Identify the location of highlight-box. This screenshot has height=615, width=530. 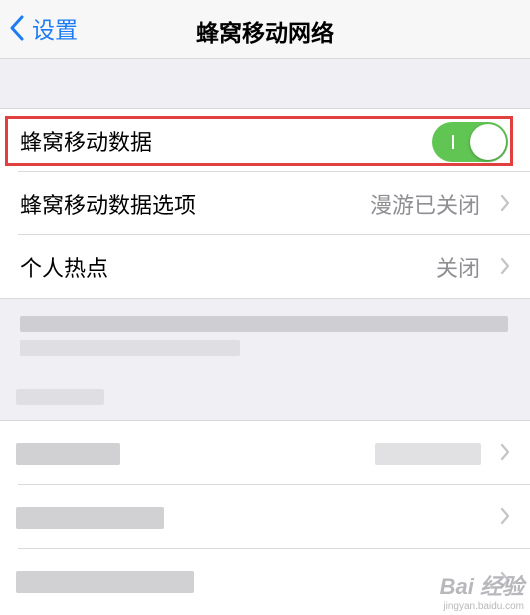
(259, 141).